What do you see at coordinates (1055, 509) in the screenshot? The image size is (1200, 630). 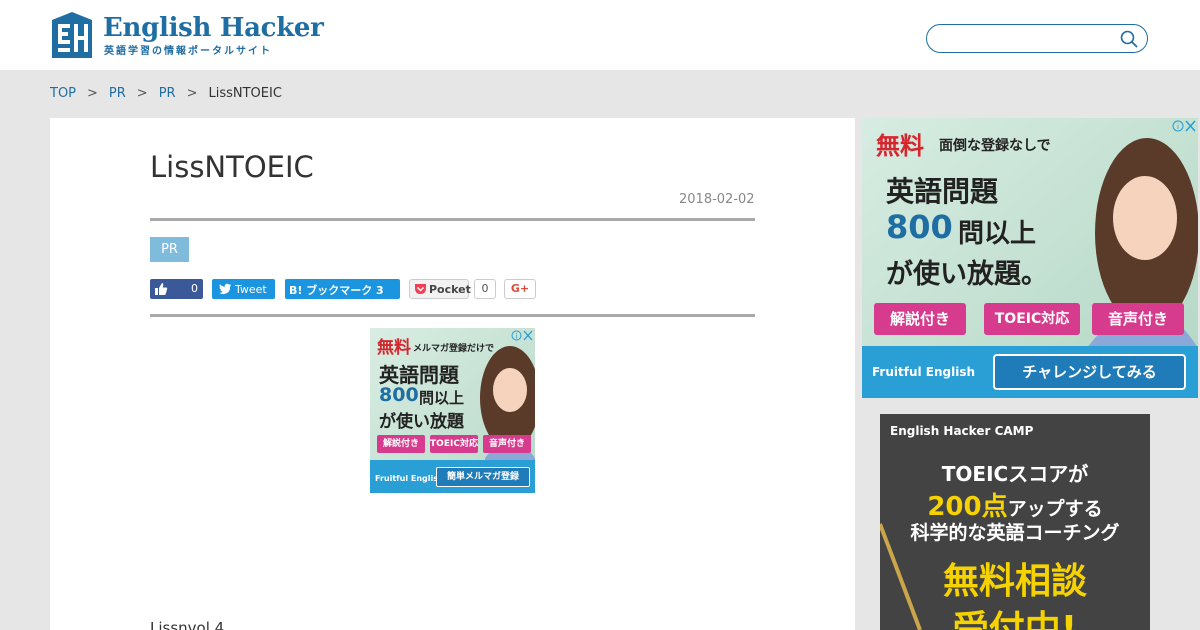 I see `camp-ad-line1b: アップする` at bounding box center [1055, 509].